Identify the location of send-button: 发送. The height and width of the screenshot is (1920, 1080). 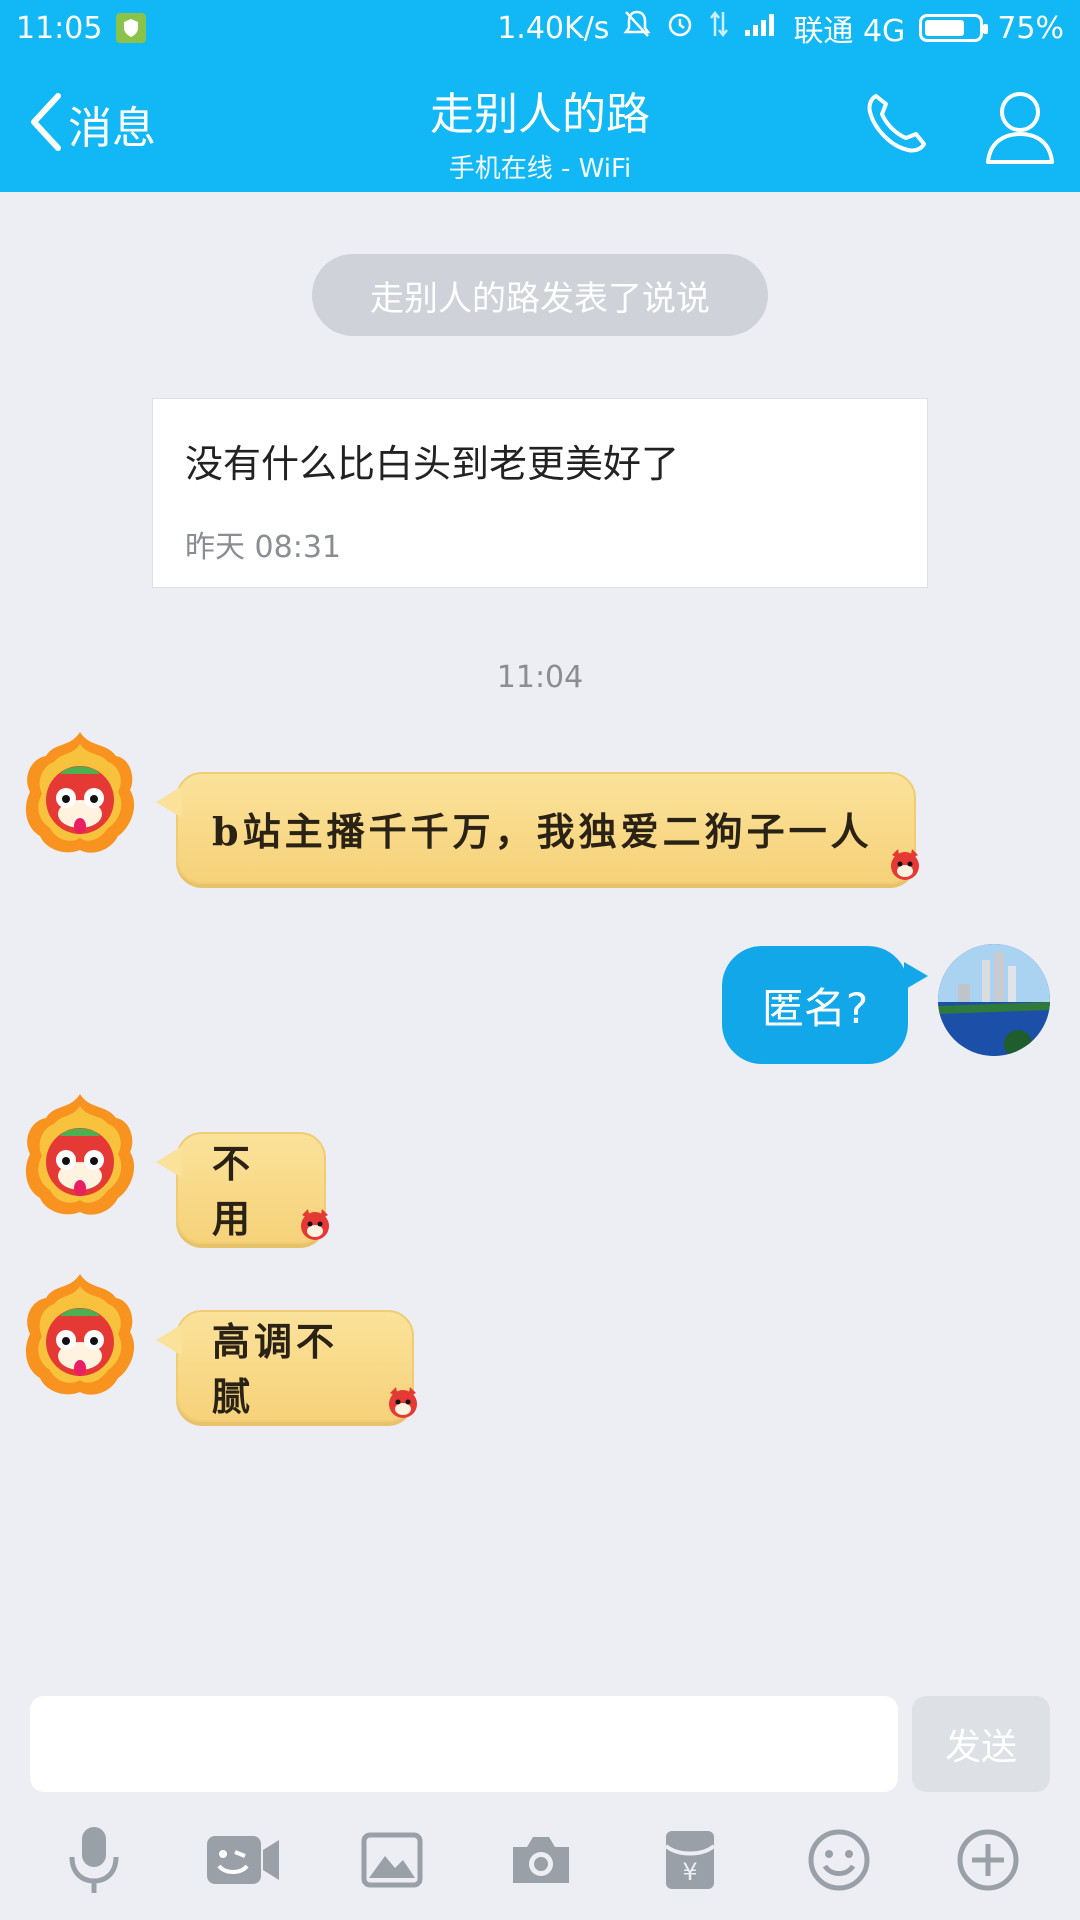
(981, 1744).